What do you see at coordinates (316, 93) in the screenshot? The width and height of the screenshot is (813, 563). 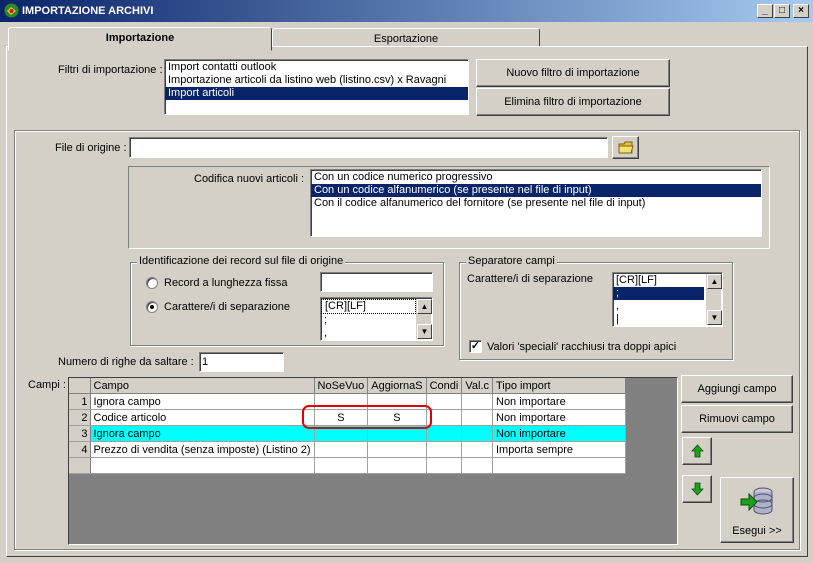 I see `filter-item-selected: Import articoli` at bounding box center [316, 93].